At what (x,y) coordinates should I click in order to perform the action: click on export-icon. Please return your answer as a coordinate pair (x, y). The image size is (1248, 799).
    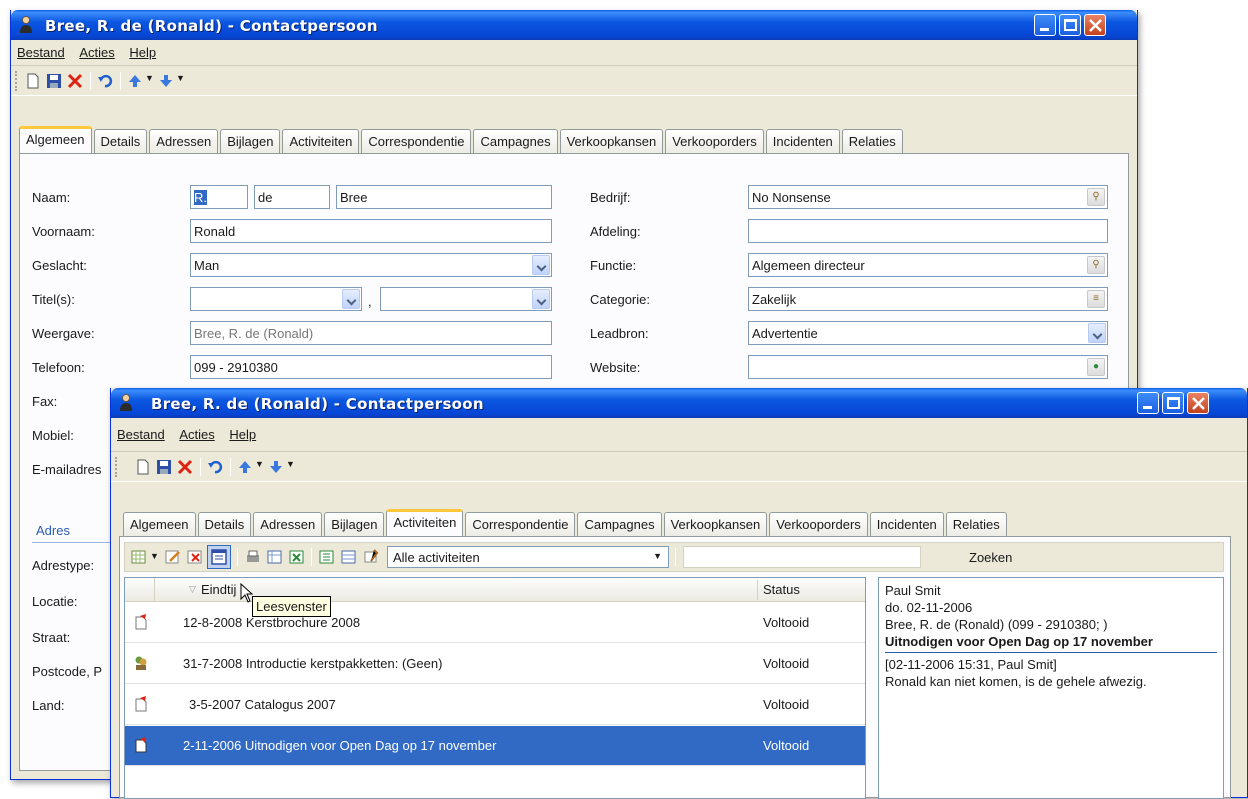
    Looking at the image, I should click on (275, 557).